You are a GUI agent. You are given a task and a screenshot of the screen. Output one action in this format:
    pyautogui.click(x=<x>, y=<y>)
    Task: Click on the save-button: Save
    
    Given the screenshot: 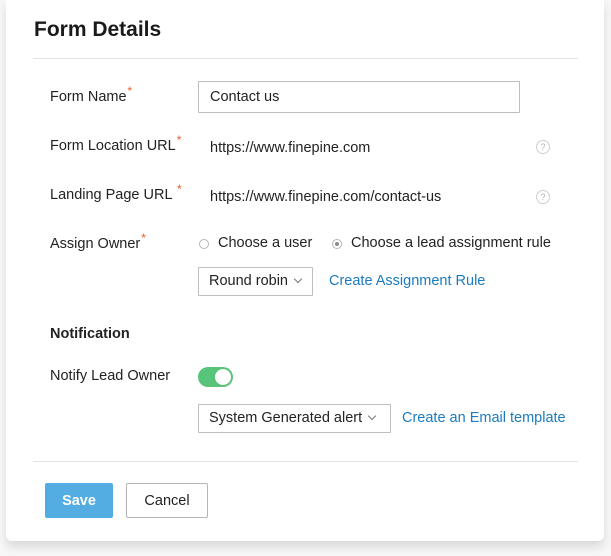 What is the action you would take?
    pyautogui.click(x=79, y=500)
    